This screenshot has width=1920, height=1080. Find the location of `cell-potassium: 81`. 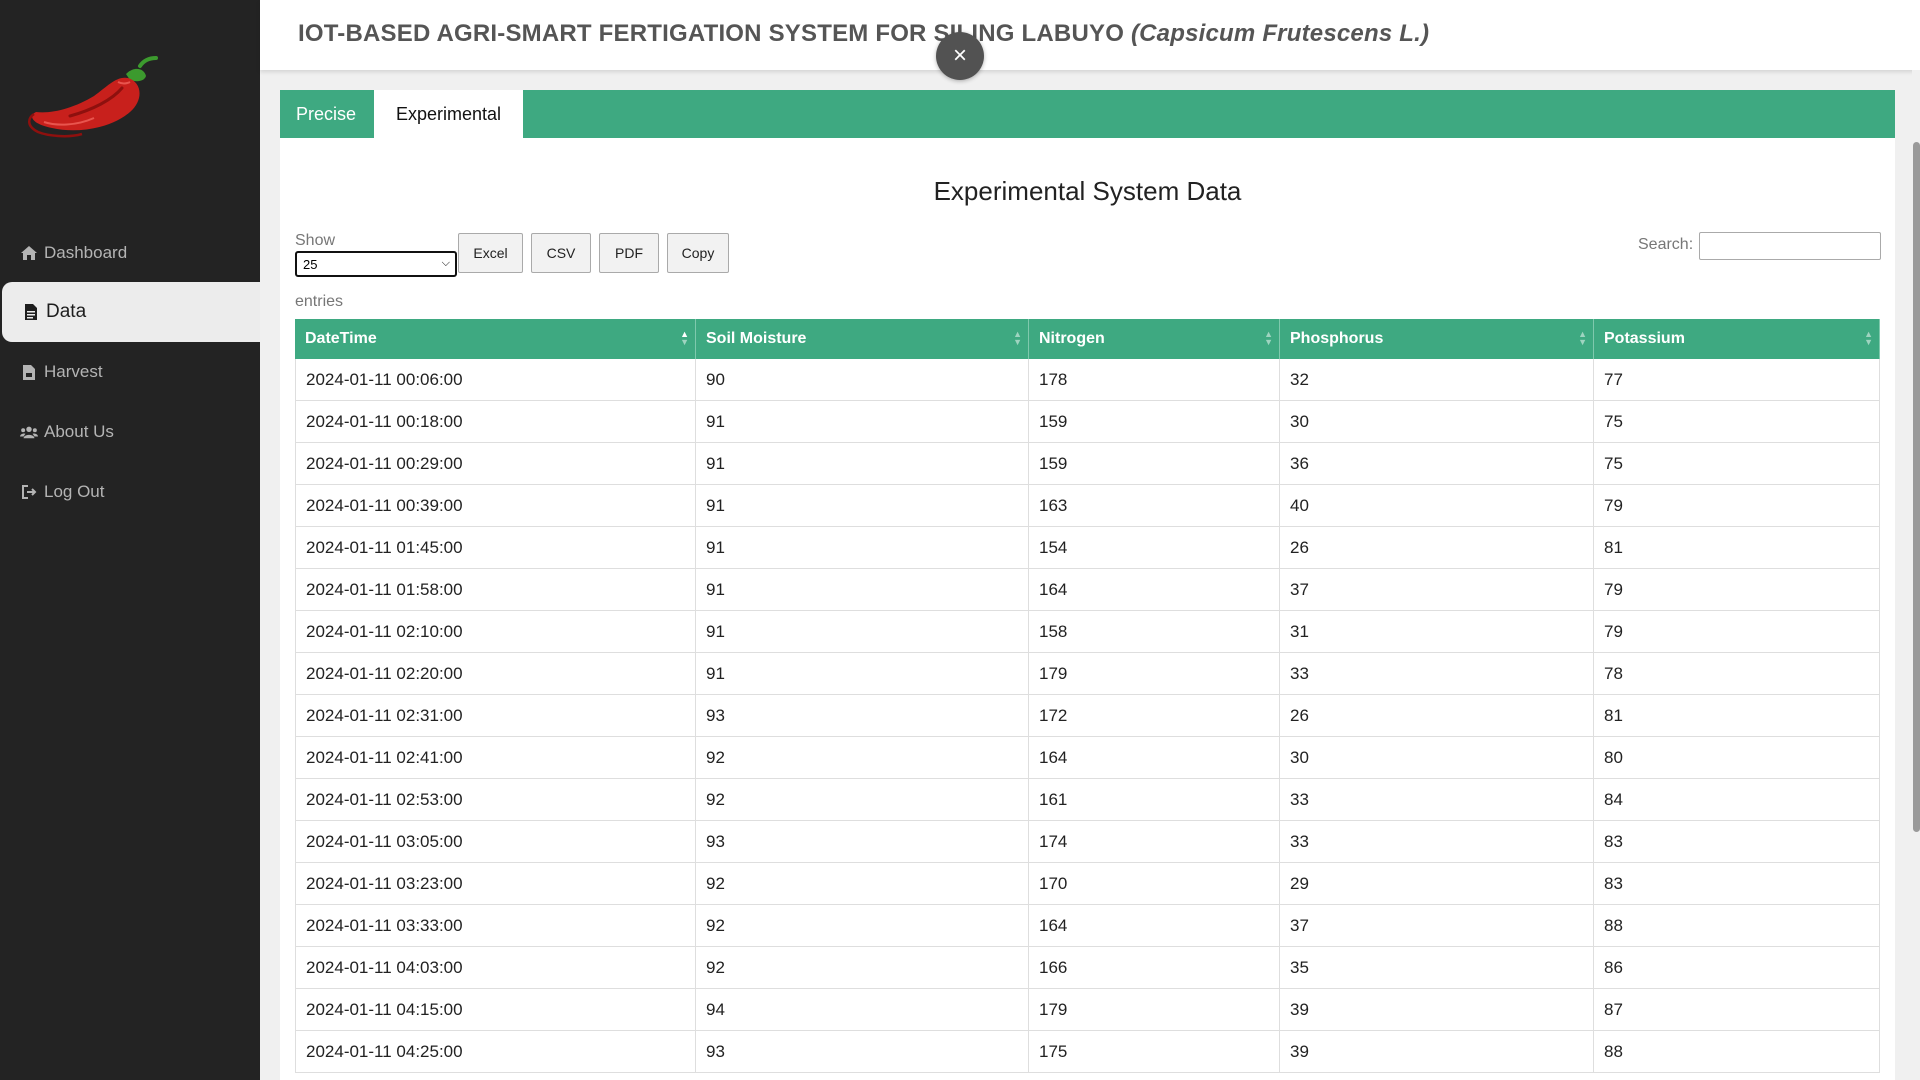

cell-potassium: 81 is located at coordinates (1737, 715).